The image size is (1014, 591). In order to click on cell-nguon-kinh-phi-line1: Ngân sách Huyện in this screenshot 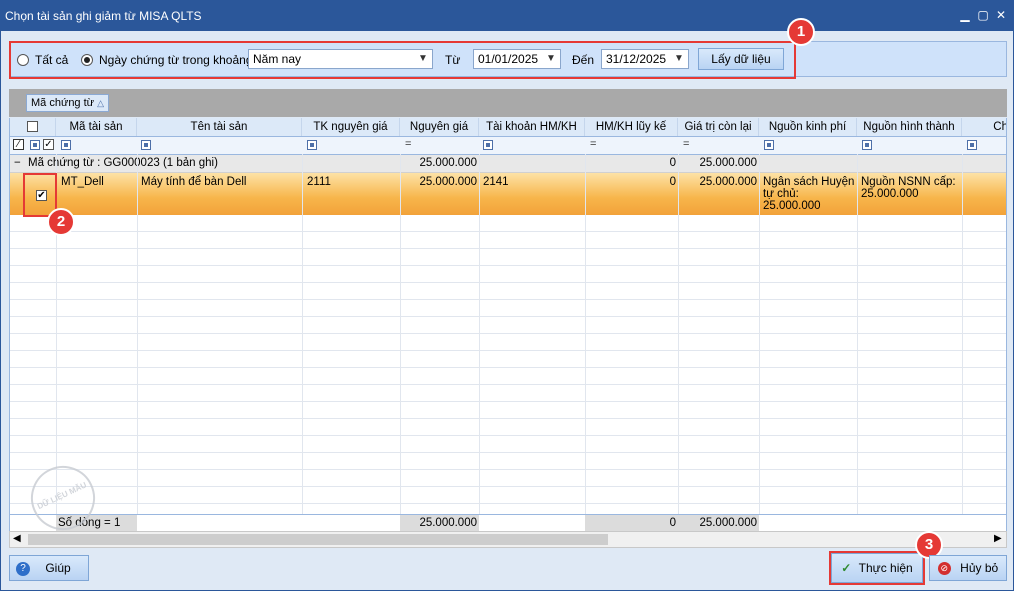, I will do `click(809, 182)`.